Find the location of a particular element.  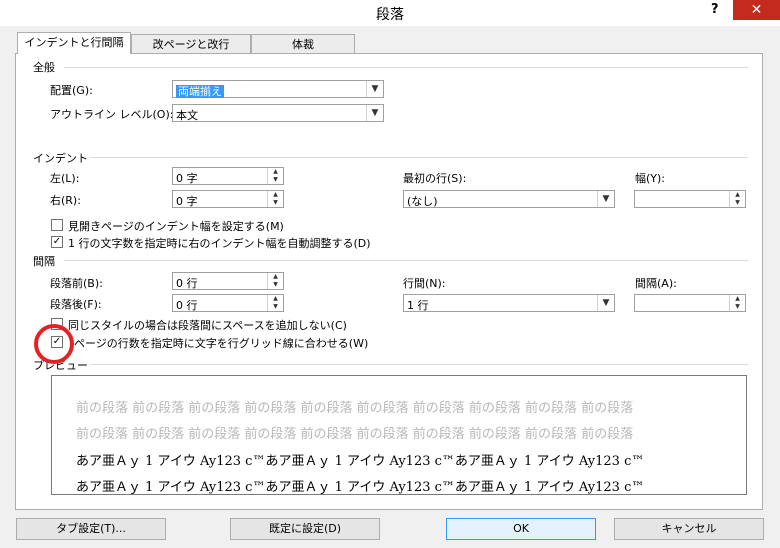

first-line-dropdown: (なし) ▼ is located at coordinates (509, 199).